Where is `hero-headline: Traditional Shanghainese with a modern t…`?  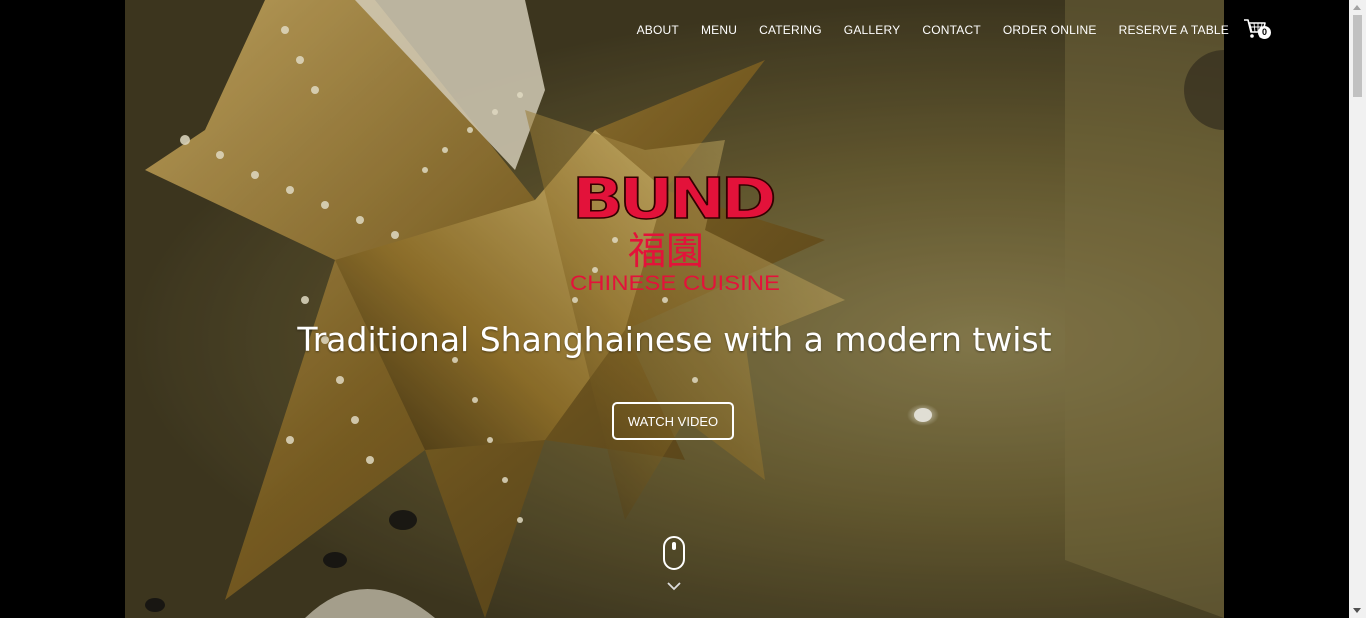 hero-headline: Traditional Shanghainese with a modern t… is located at coordinates (674, 339).